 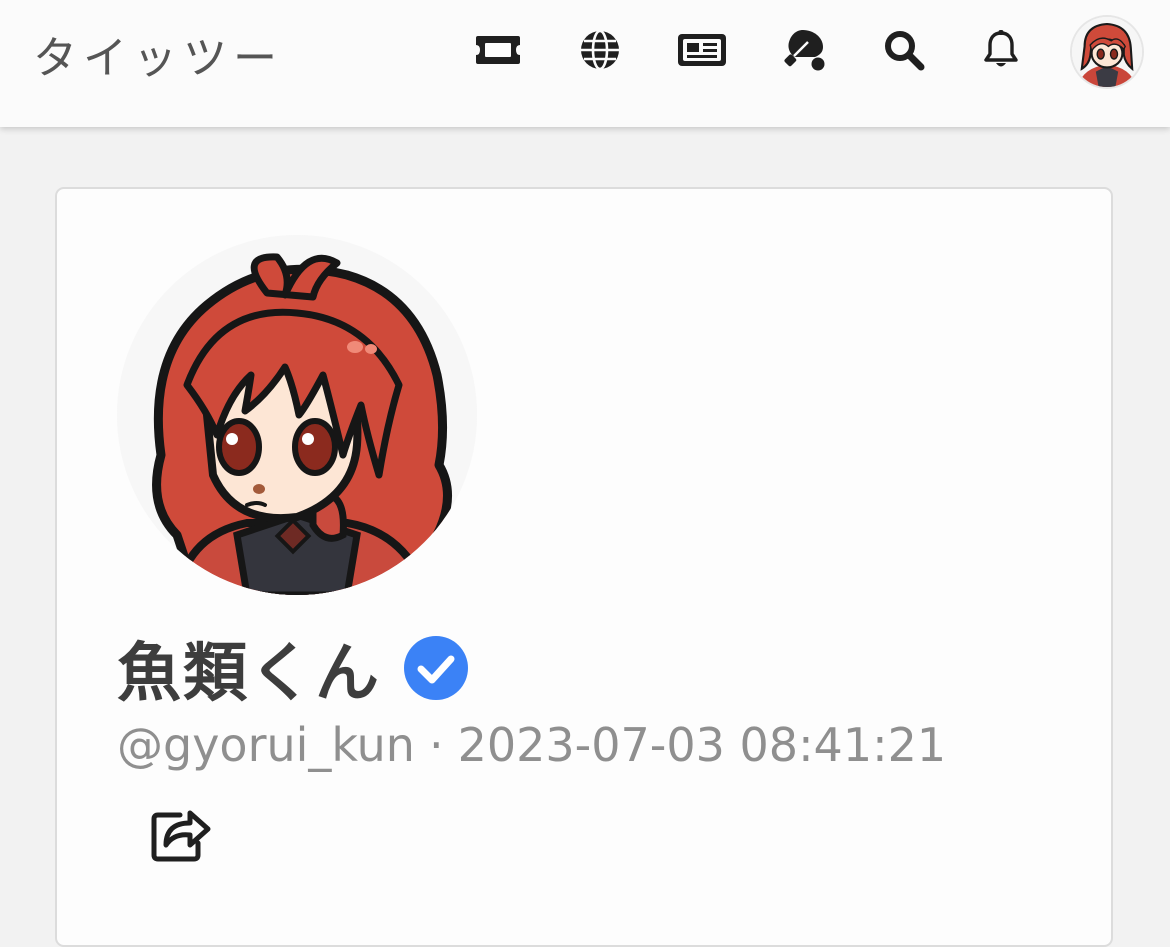 I want to click on bell-icon, so click(x=1001, y=48).